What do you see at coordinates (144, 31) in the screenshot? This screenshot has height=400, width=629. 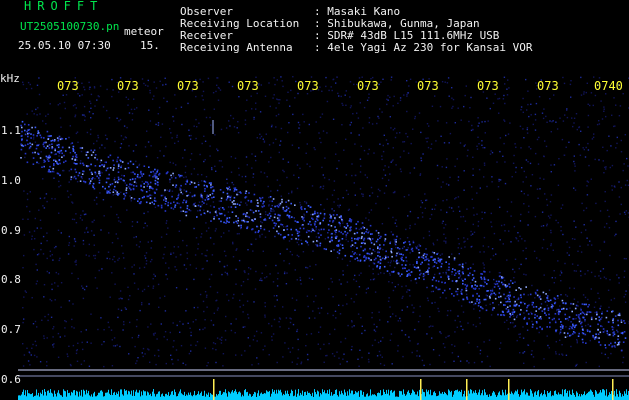 I see `detector-label: meteor` at bounding box center [144, 31].